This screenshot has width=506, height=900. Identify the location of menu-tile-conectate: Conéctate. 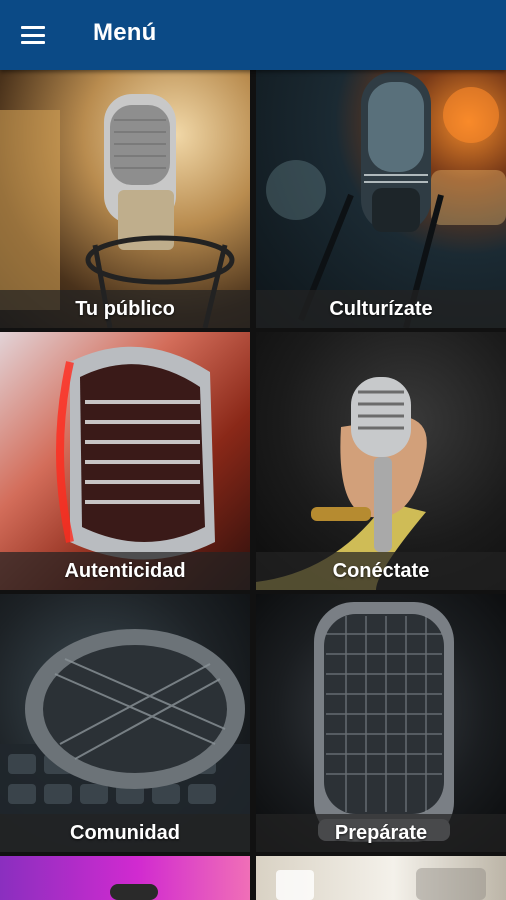
(381, 461).